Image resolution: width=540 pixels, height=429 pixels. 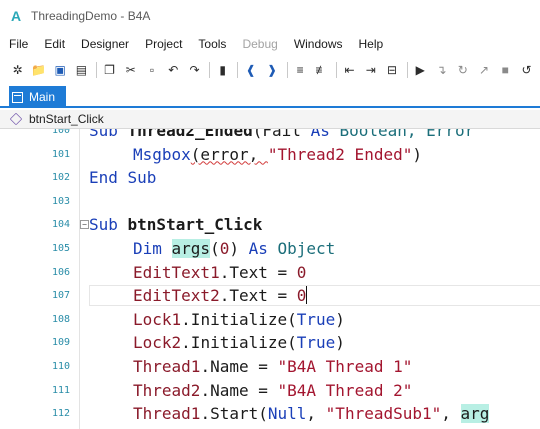 I want to click on save-icon: ▣, so click(x=60, y=70).